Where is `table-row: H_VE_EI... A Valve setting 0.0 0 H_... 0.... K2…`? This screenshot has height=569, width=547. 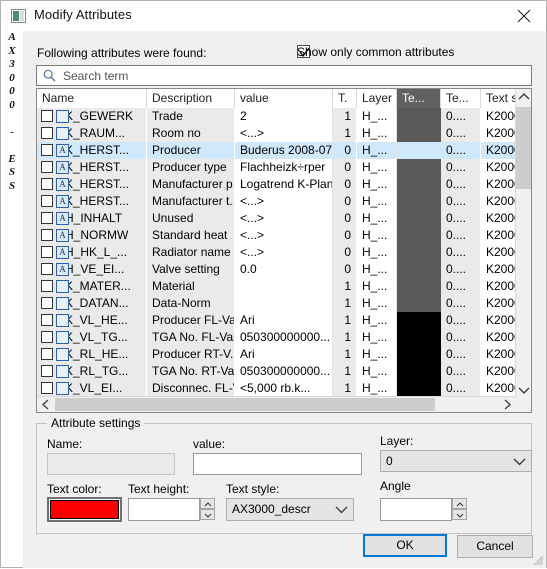 table-row: H_VE_EI... A Valve setting 0.0 0 H_... 0.... K2… is located at coordinates (284, 269).